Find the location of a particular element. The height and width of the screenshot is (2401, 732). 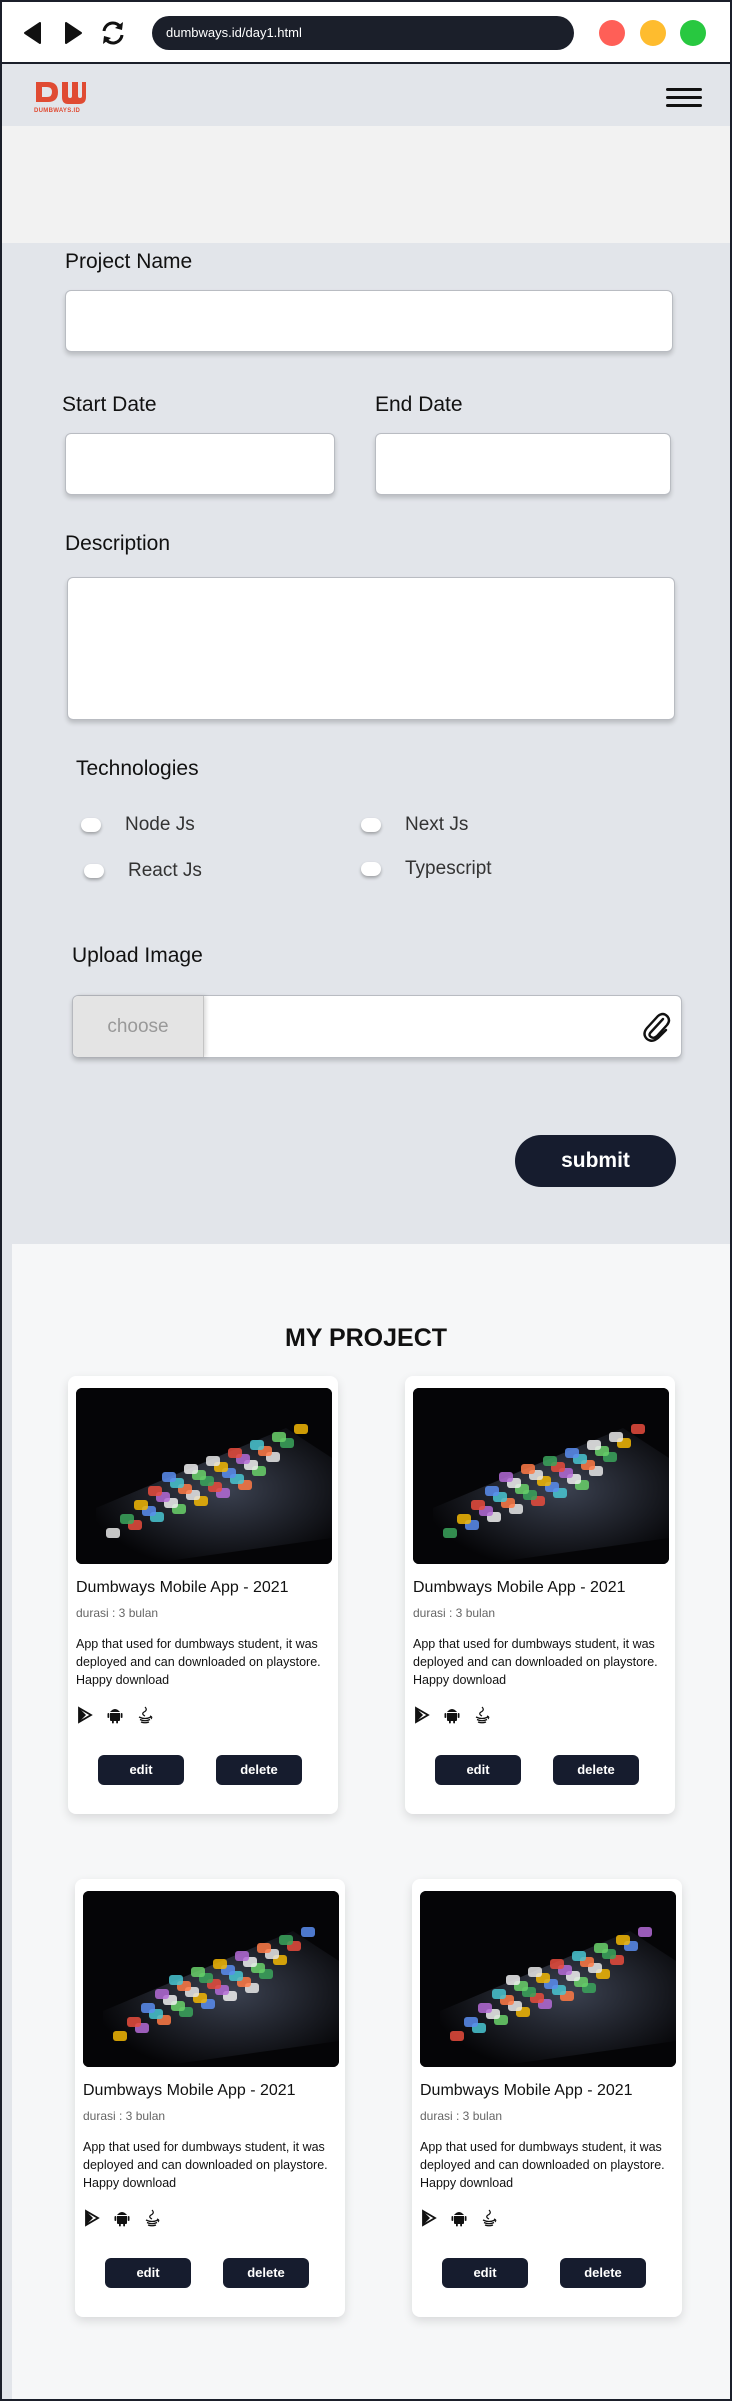

hero-spacer is located at coordinates (366, 184).